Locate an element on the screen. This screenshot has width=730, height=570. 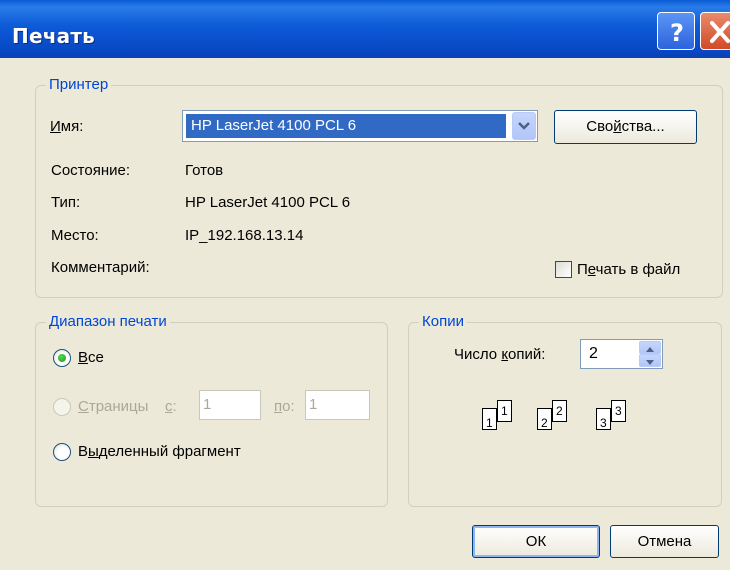
print-range-legend: Диапазон печати is located at coordinates (108, 322).